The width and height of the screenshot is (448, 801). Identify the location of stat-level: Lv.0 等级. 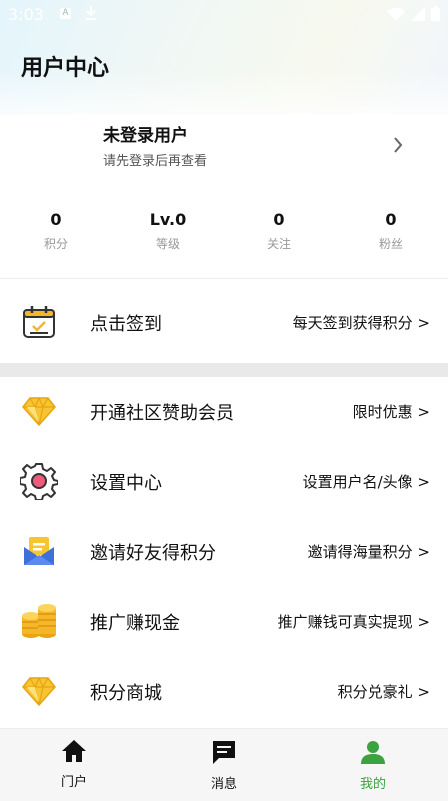
(168, 231).